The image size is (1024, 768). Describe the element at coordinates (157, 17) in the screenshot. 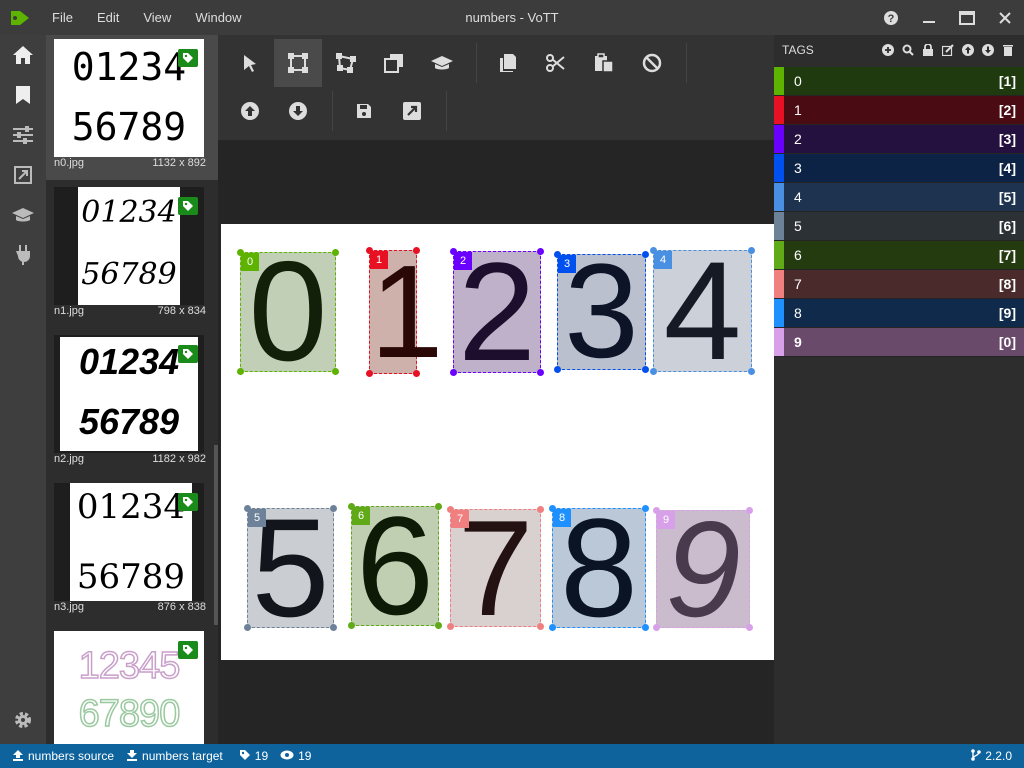

I see `menu-view: View` at that location.